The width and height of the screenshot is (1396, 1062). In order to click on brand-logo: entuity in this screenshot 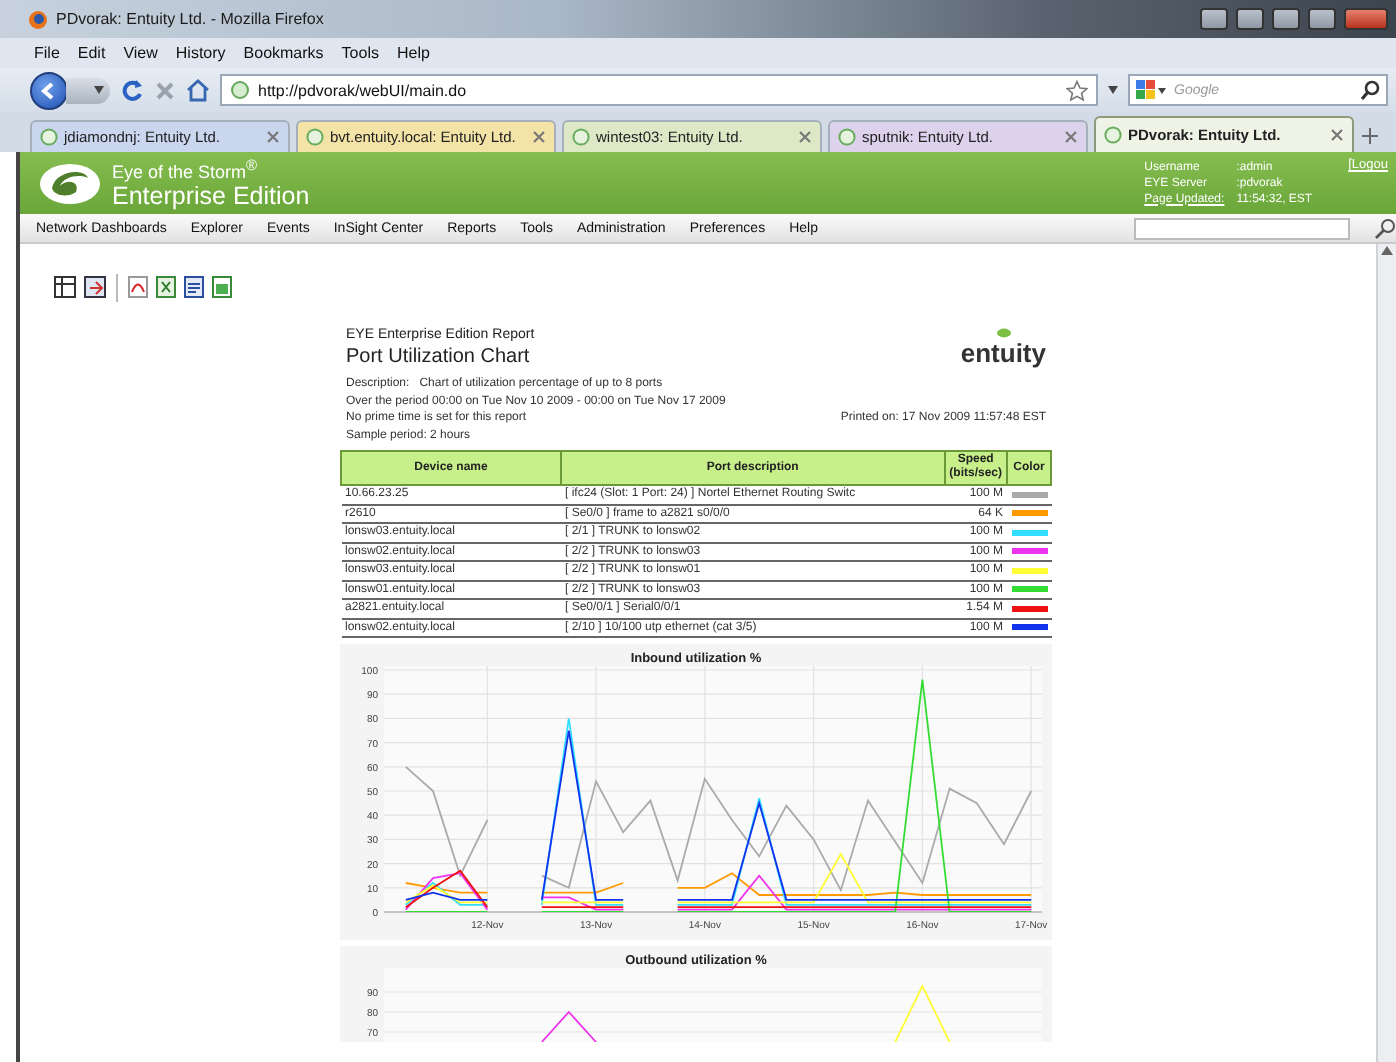, I will do `click(1003, 353)`.